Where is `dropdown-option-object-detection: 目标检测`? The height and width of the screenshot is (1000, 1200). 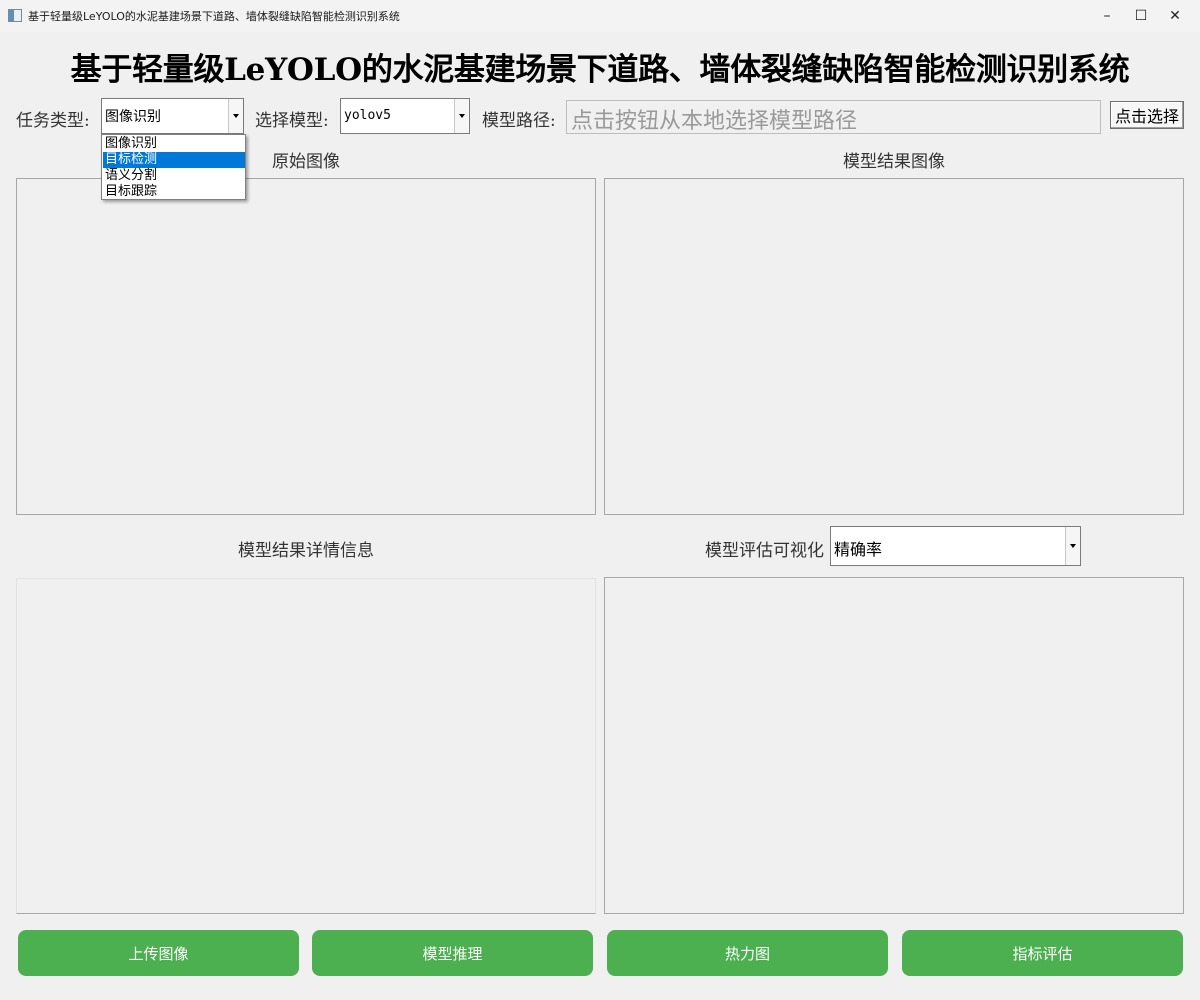
dropdown-option-object-detection: 目标检测 is located at coordinates (174, 160).